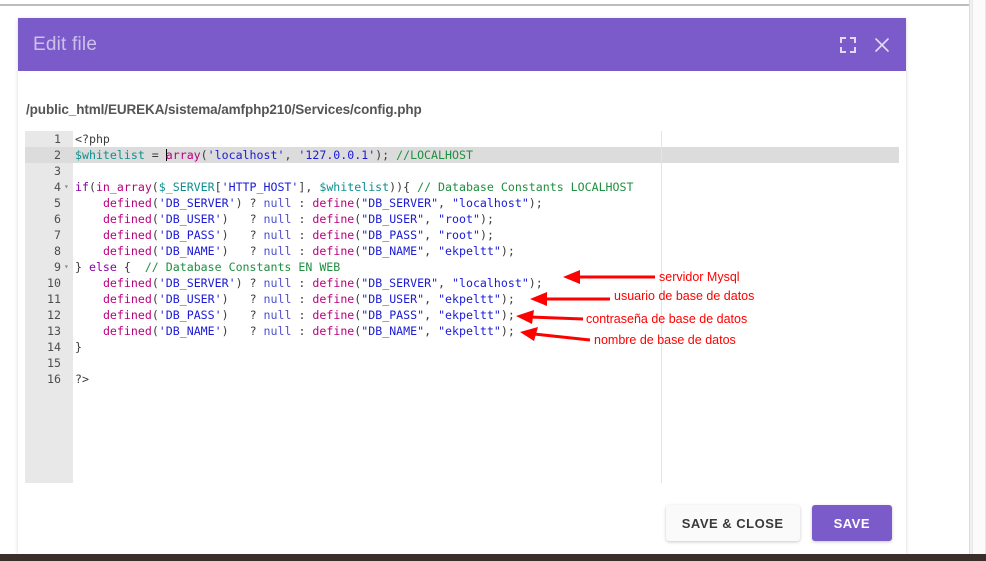  I want to click on line-number: 6, so click(57, 219).